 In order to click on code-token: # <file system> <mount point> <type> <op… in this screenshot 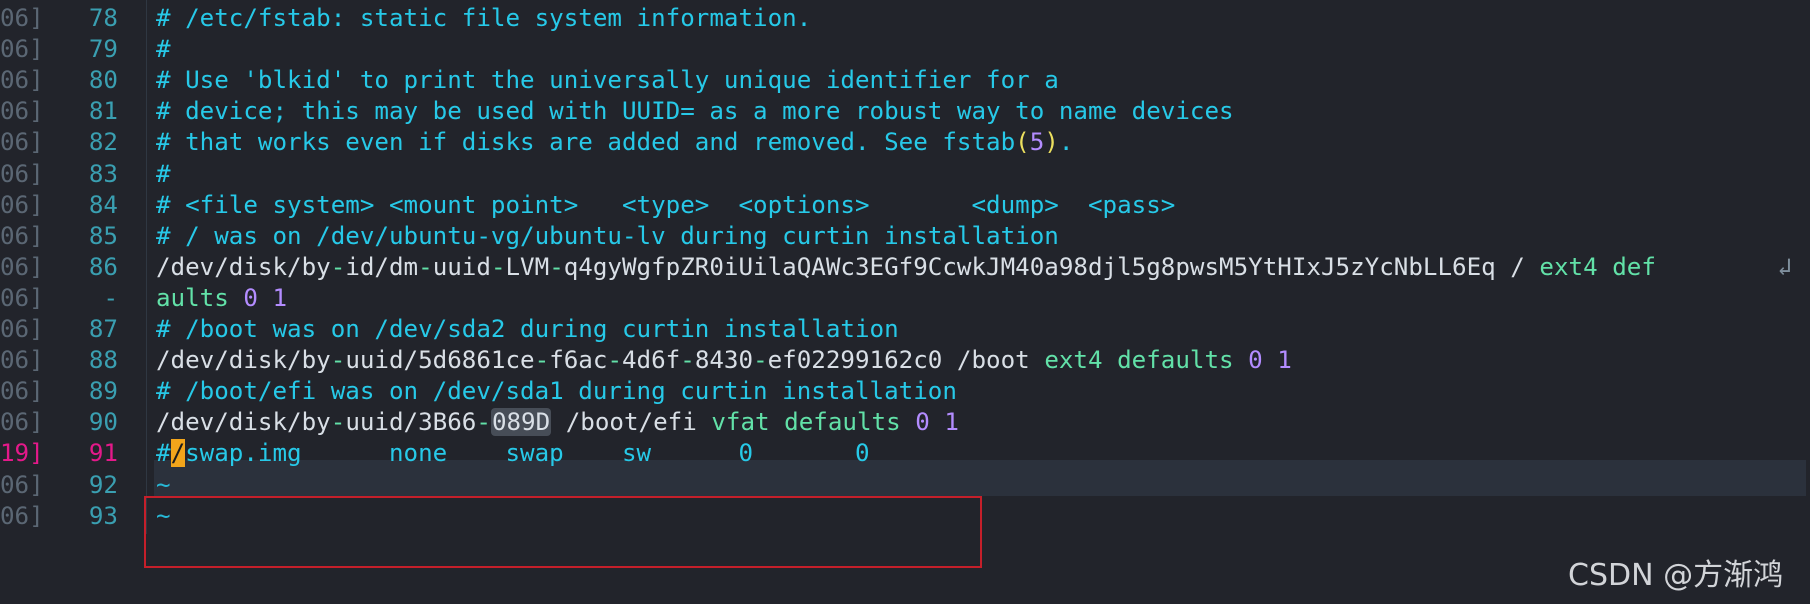, I will do `click(666, 204)`.